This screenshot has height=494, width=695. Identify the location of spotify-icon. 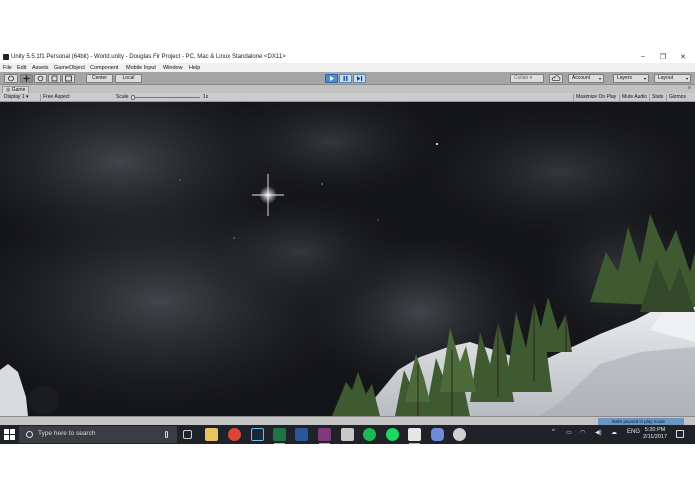
(369, 434).